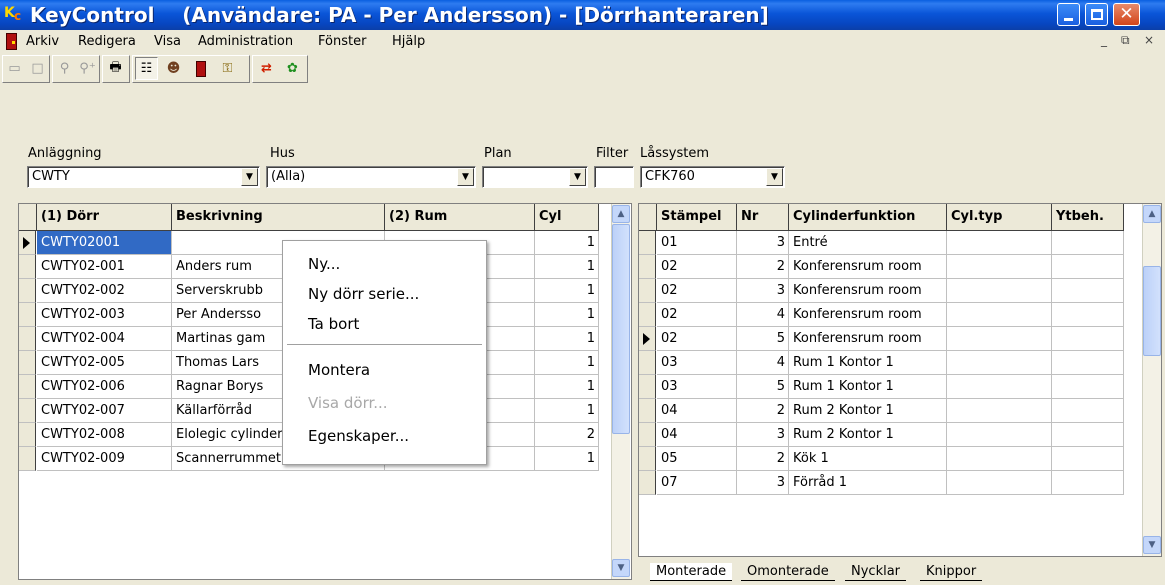  Describe the element at coordinates (1068, 14) in the screenshot. I see `minimize-button` at that location.